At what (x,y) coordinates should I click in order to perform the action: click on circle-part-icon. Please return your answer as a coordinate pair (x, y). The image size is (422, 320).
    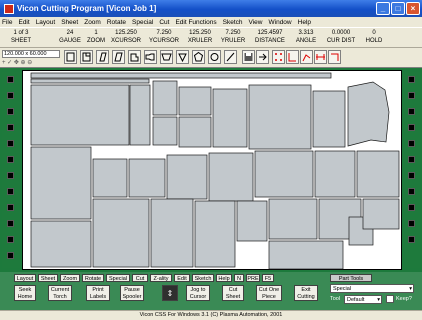
    Looking at the image, I should click on (214, 57).